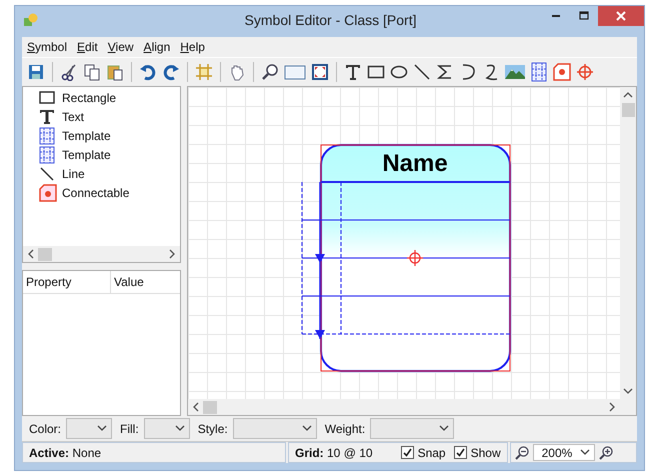 The height and width of the screenshot is (475, 652). Describe the element at coordinates (48, 193) in the screenshot. I see `connectable-icon` at that location.